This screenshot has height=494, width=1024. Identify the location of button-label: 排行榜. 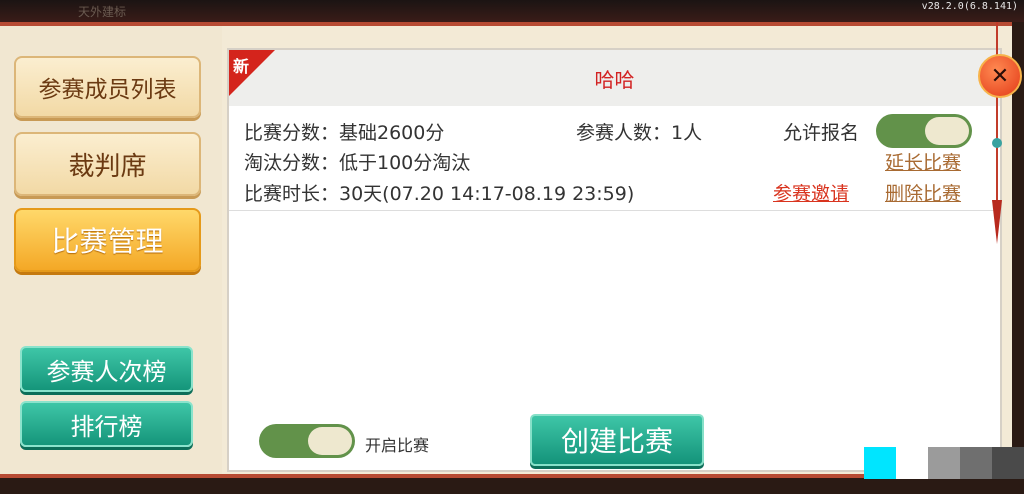
(106, 426).